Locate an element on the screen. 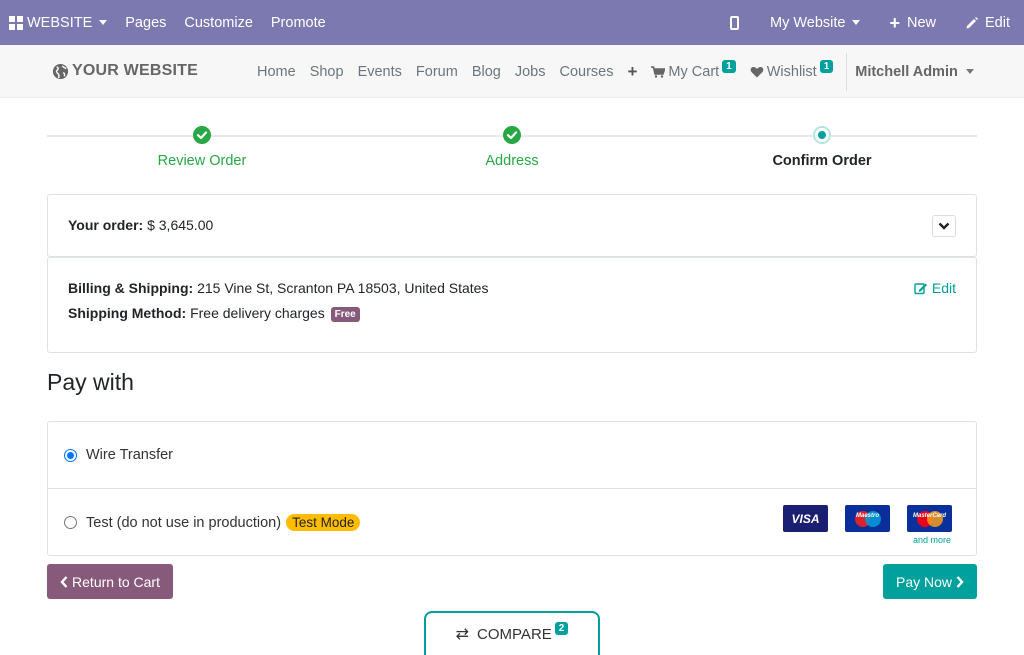 This screenshot has width=1024, height=655. logo-text: YOUR WEBSITE is located at coordinates (135, 70).